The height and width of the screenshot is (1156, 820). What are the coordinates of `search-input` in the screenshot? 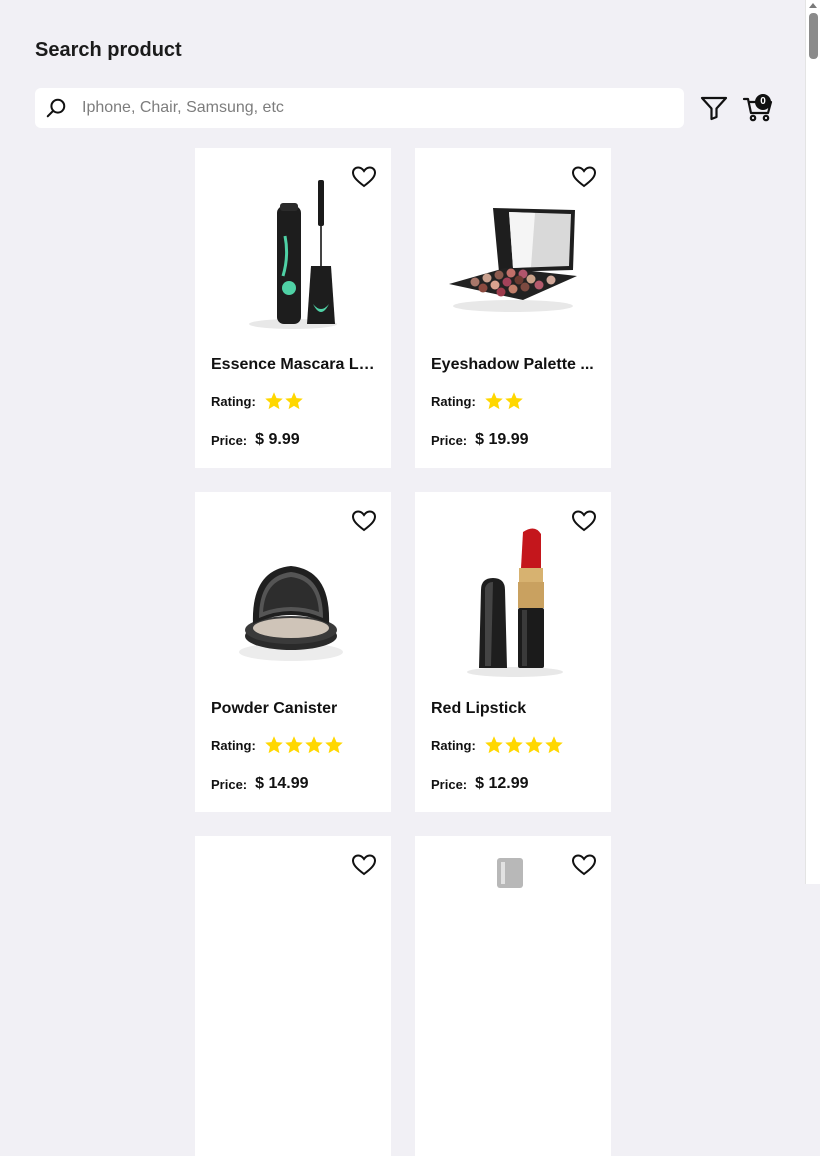 It's located at (382, 108).